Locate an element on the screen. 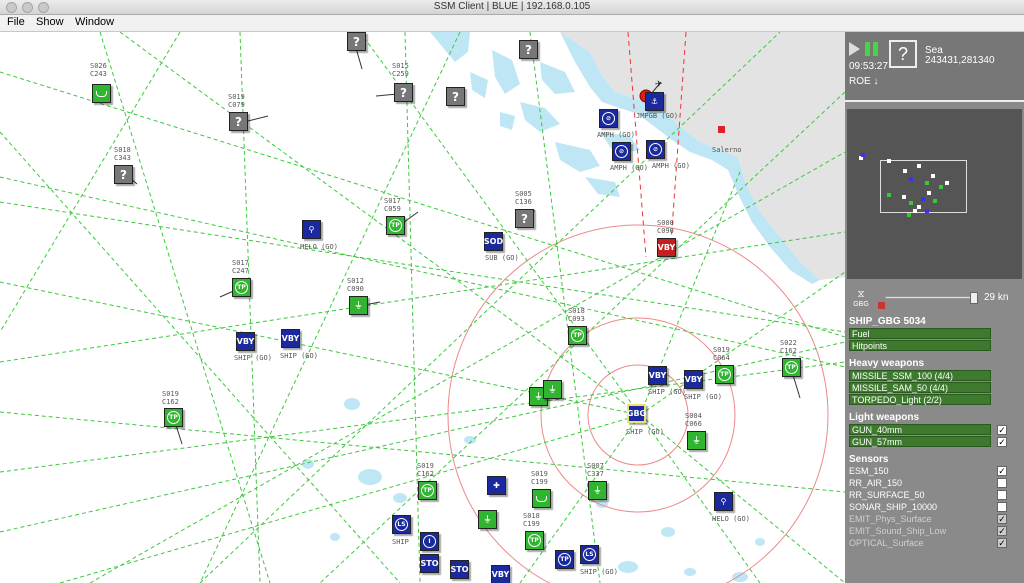 The height and width of the screenshot is (583, 1024). speed-value: 29 kn is located at coordinates (996, 297).